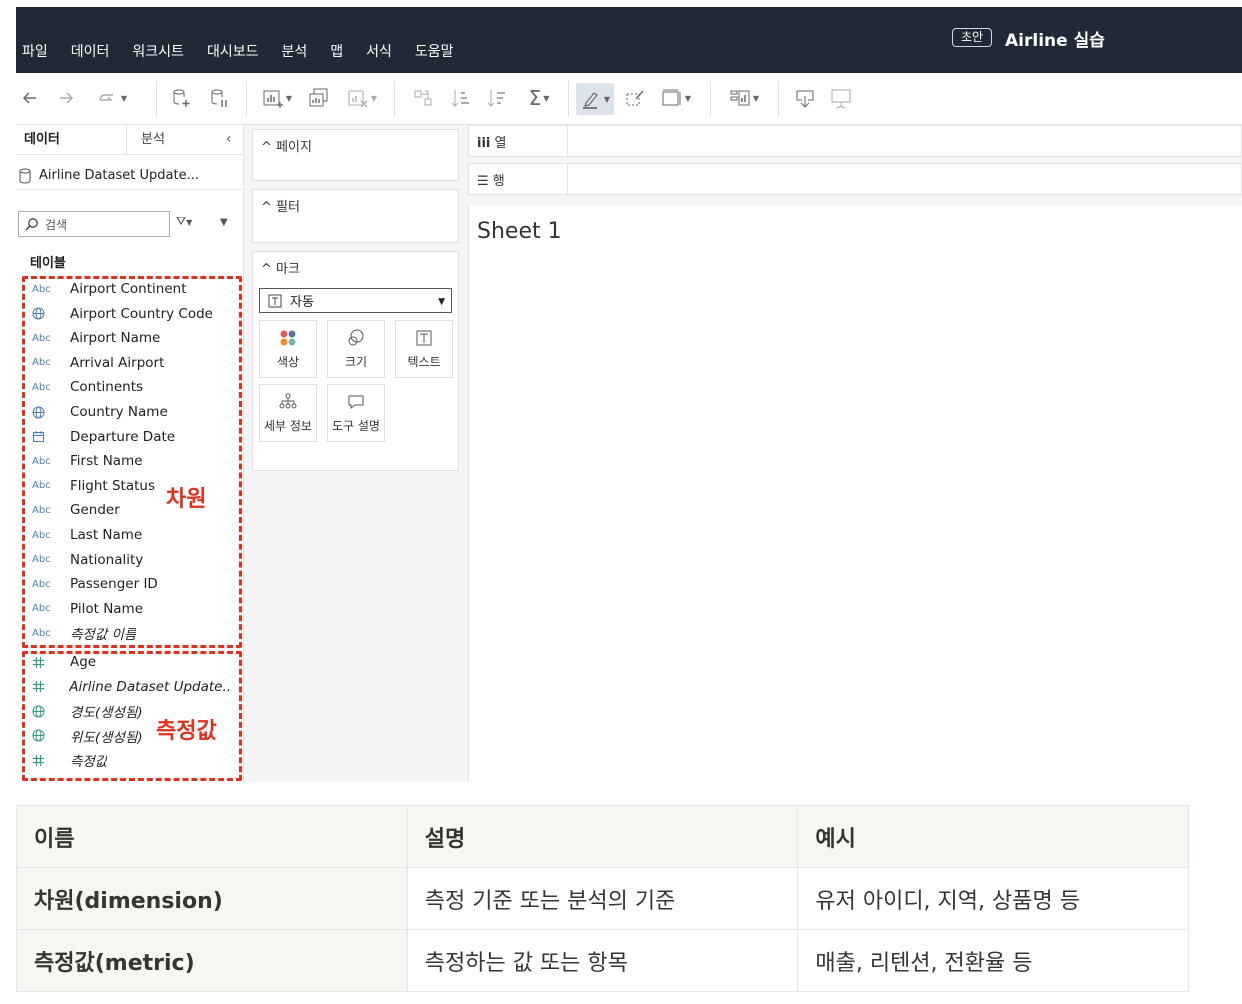  I want to click on menu-analysis: 분석, so click(294, 51).